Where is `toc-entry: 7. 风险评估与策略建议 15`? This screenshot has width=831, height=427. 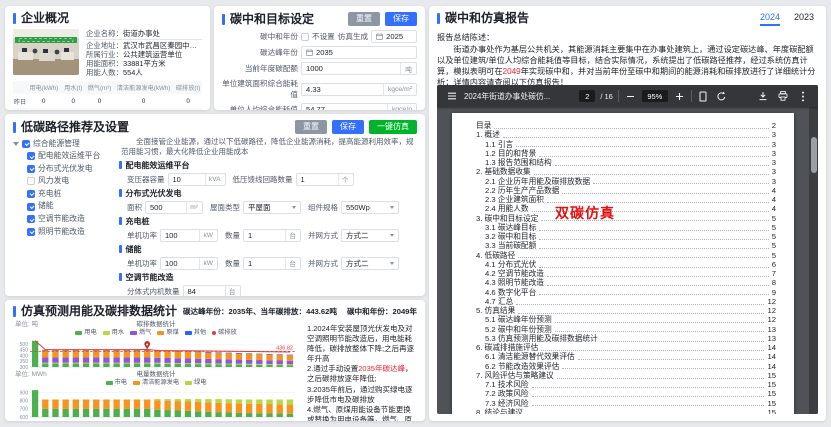
toc-entry: 7. 风险评估与策略建议 15 is located at coordinates (626, 375).